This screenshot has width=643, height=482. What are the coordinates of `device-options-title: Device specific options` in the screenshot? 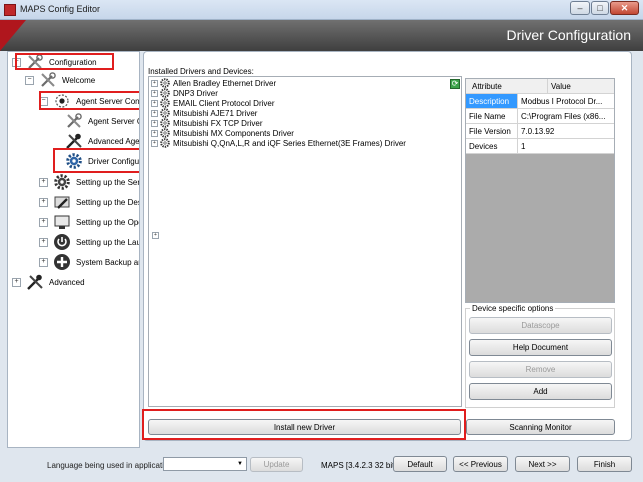 It's located at (513, 308).